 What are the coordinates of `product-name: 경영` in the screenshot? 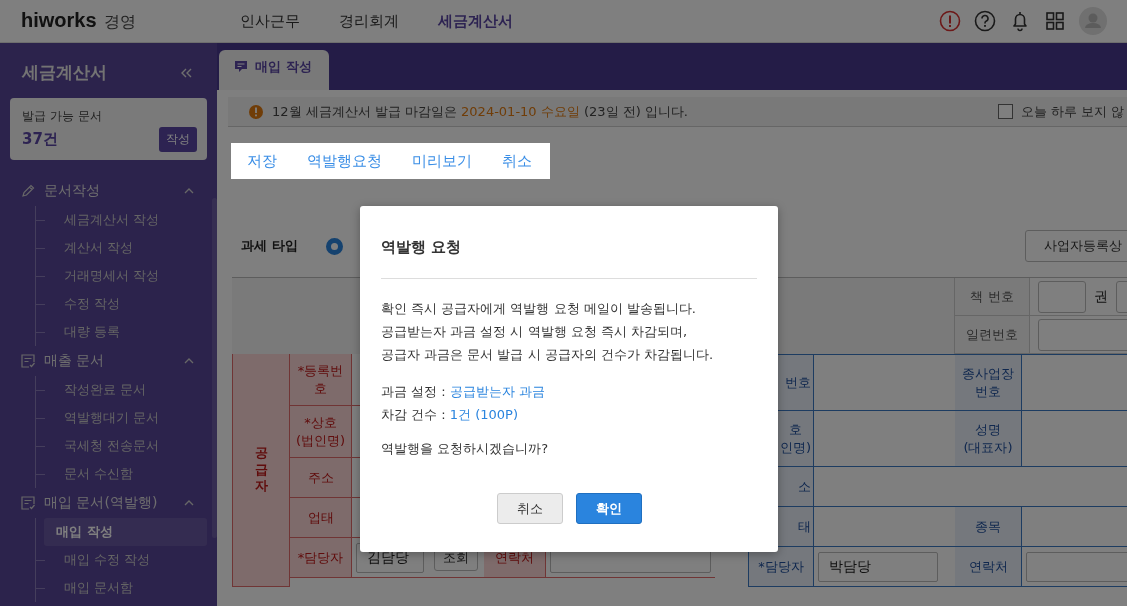 It's located at (119, 22).